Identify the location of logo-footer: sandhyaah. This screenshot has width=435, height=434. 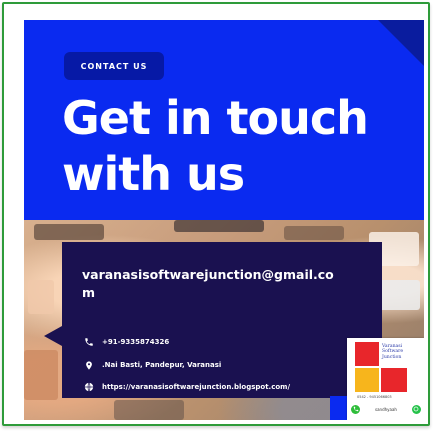
(386, 409).